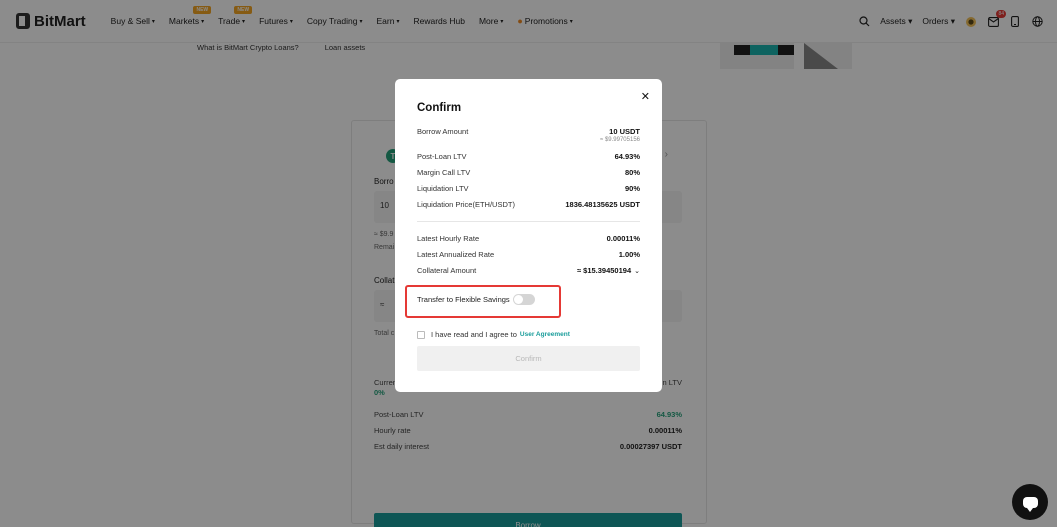 The height and width of the screenshot is (527, 1057). What do you see at coordinates (545, 334) in the screenshot?
I see `user-agreement-link: User Agreement` at bounding box center [545, 334].